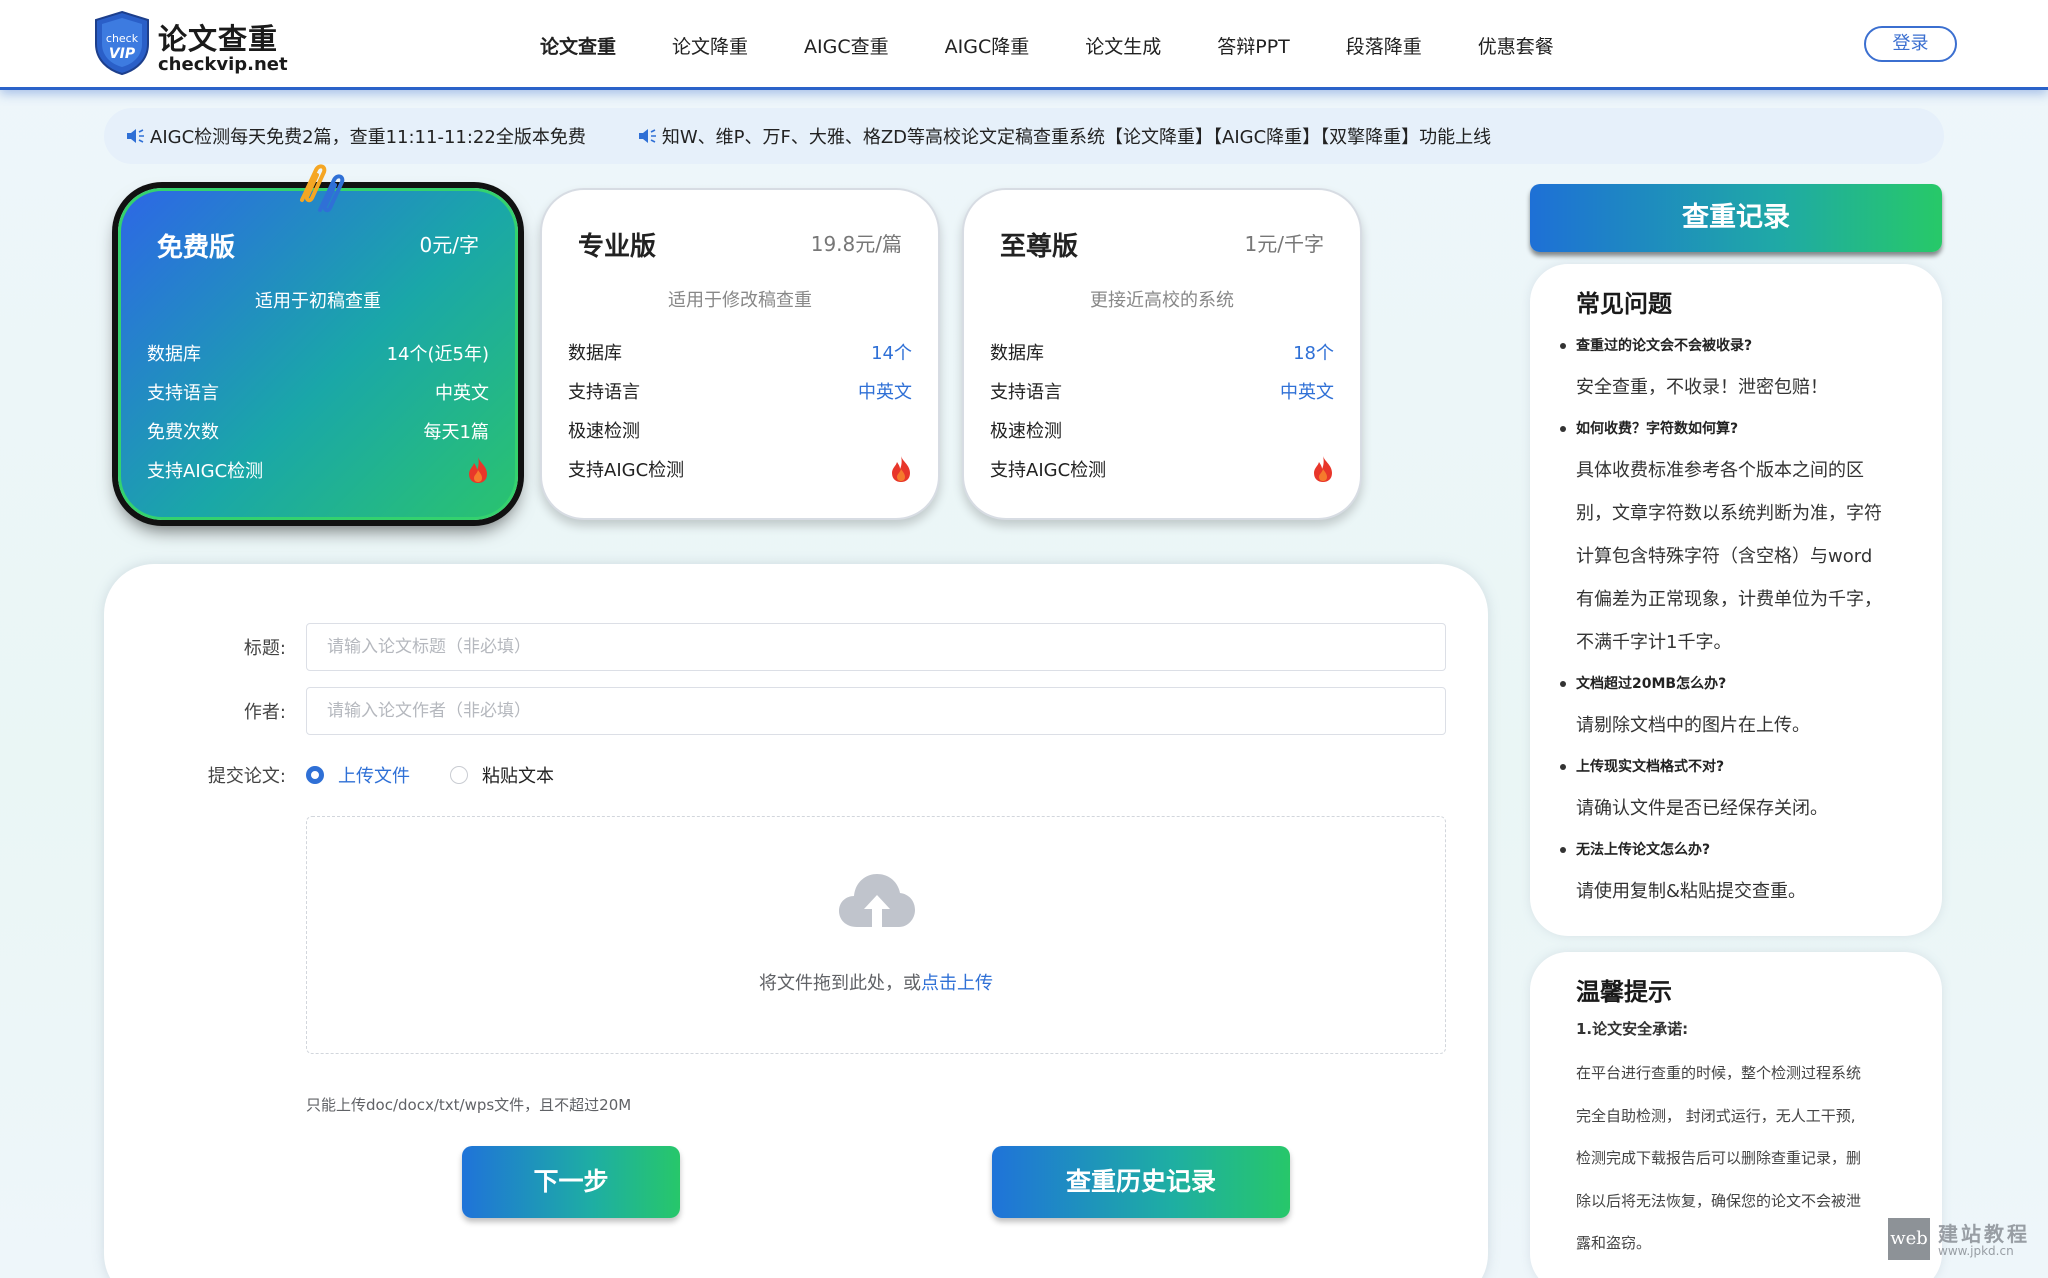 The width and height of the screenshot is (2048, 1278). I want to click on faq-question: 查重过的论文会不会被收录?, so click(1740, 348).